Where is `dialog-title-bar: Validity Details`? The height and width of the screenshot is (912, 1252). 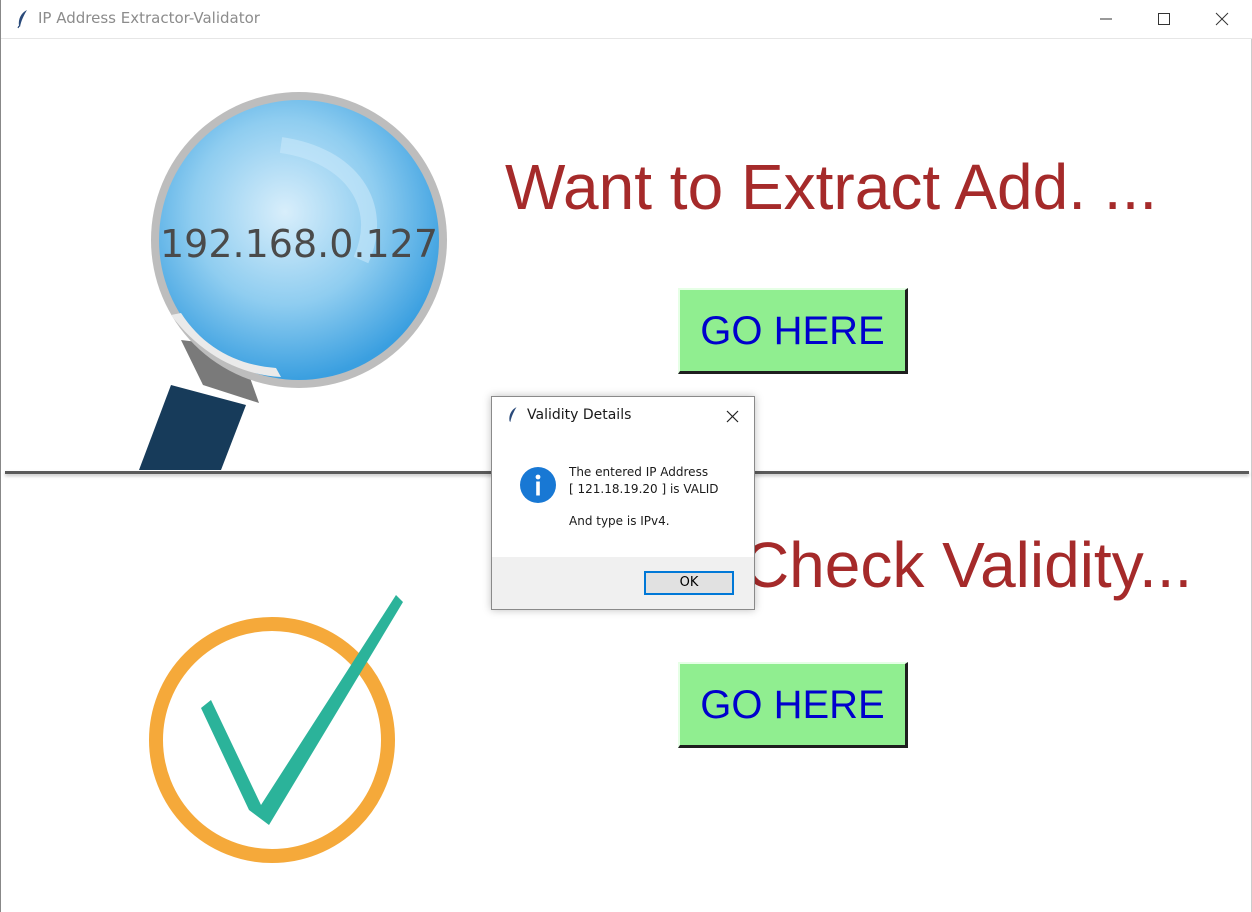 dialog-title-bar: Validity Details is located at coordinates (623, 415).